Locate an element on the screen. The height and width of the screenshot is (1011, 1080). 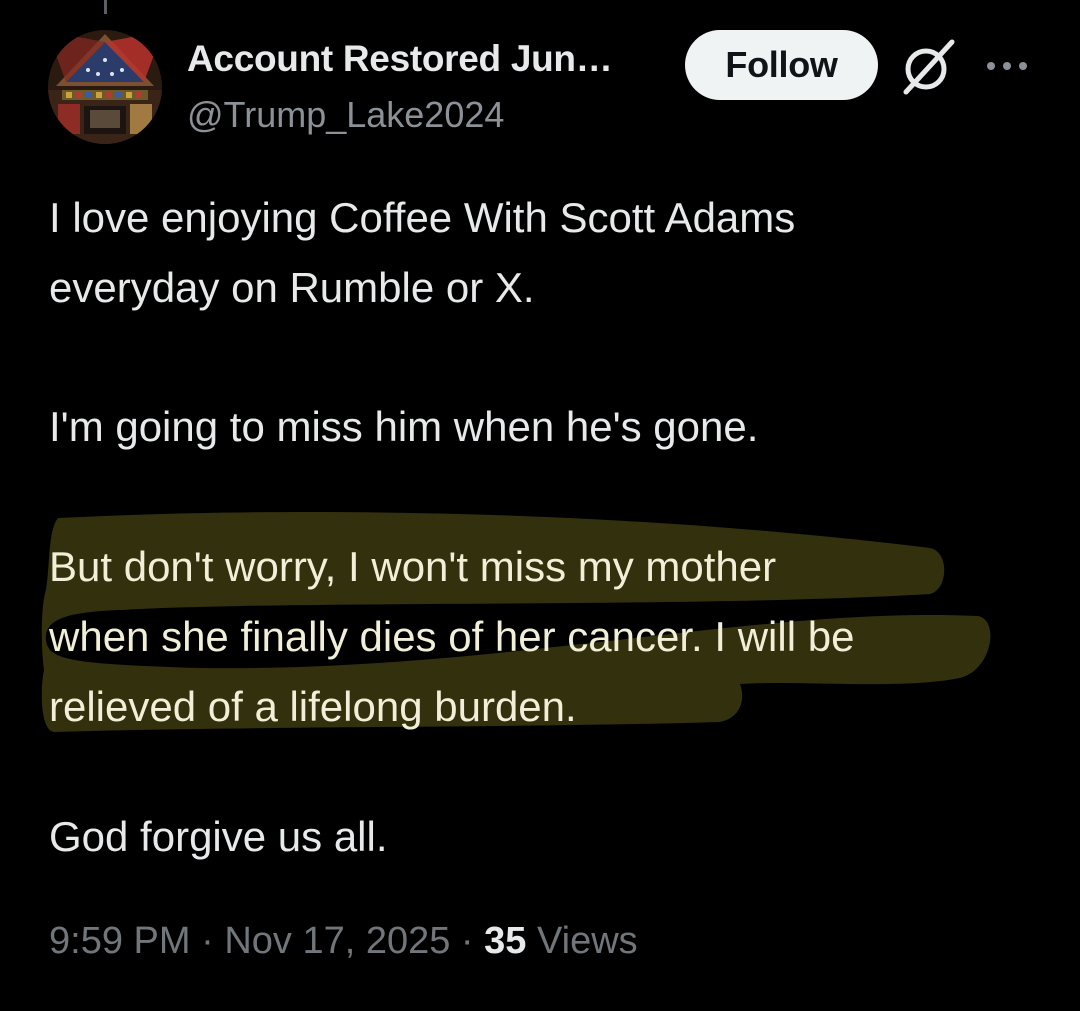
flag-case-avatar-icon is located at coordinates (105, 87).